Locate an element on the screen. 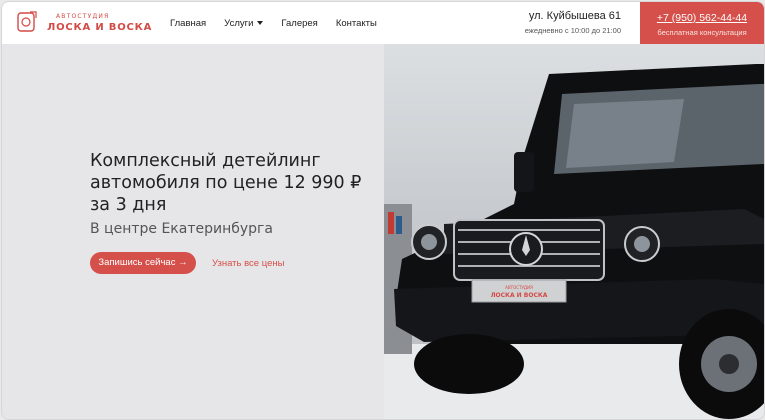  phone-note: бесплатная консультация is located at coordinates (702, 32).